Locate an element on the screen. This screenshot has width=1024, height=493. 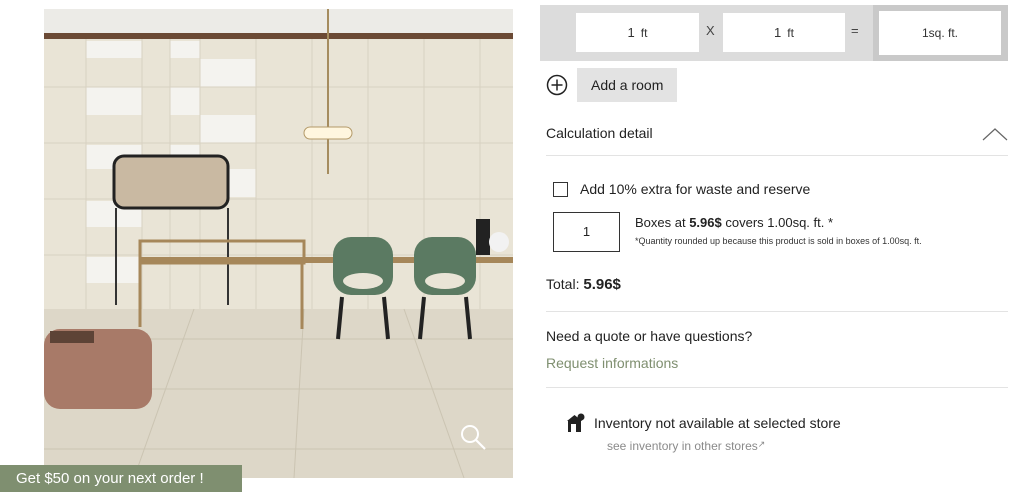
request-informations-link: Request informations is located at coordinates (612, 363).